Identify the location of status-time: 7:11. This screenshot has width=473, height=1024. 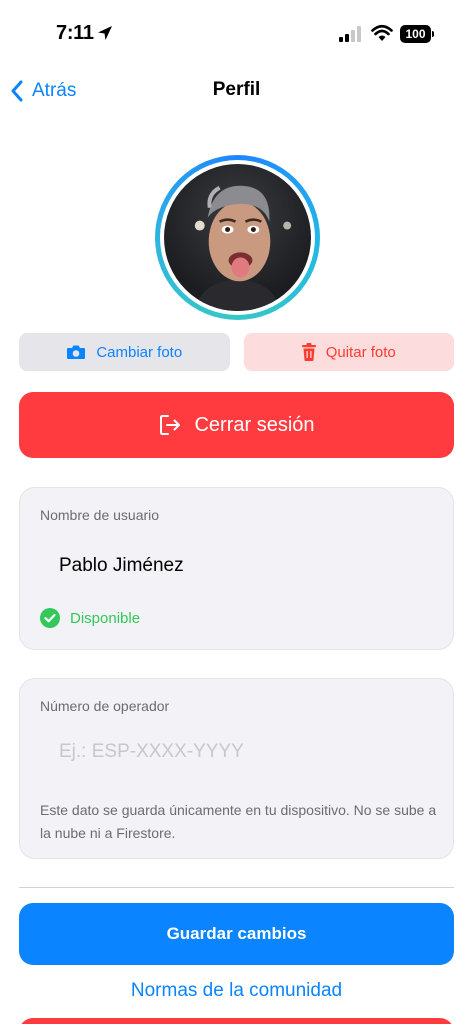
(75, 33).